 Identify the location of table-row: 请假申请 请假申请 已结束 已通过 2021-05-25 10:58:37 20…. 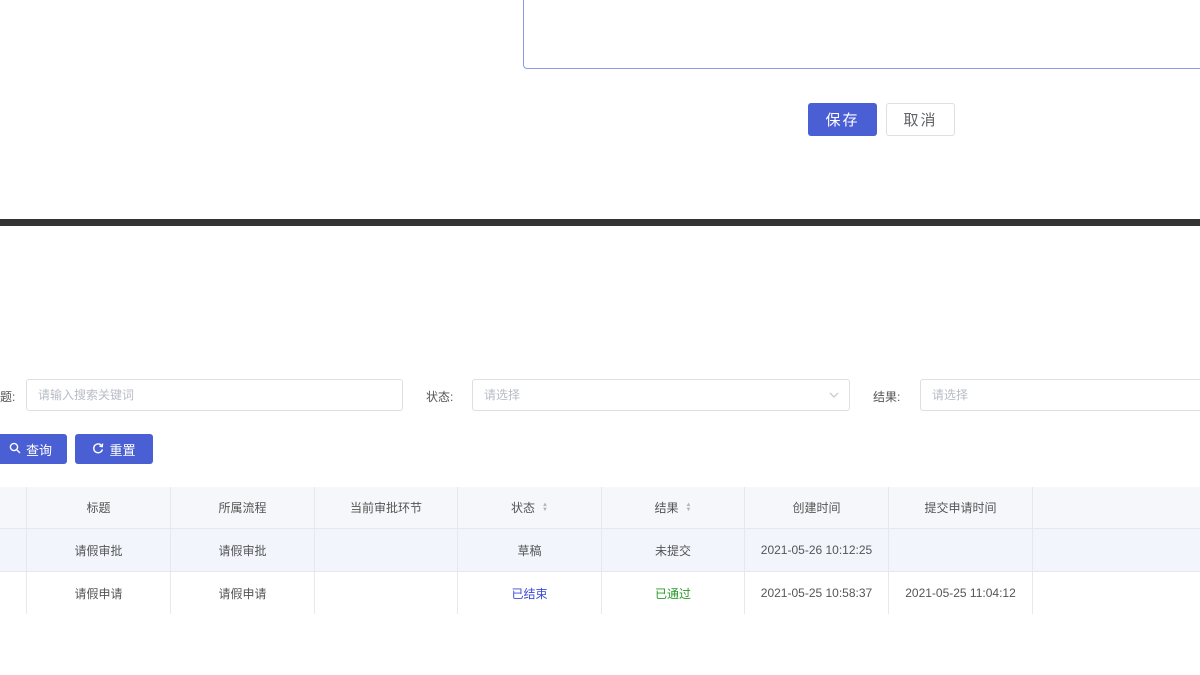
(600, 593).